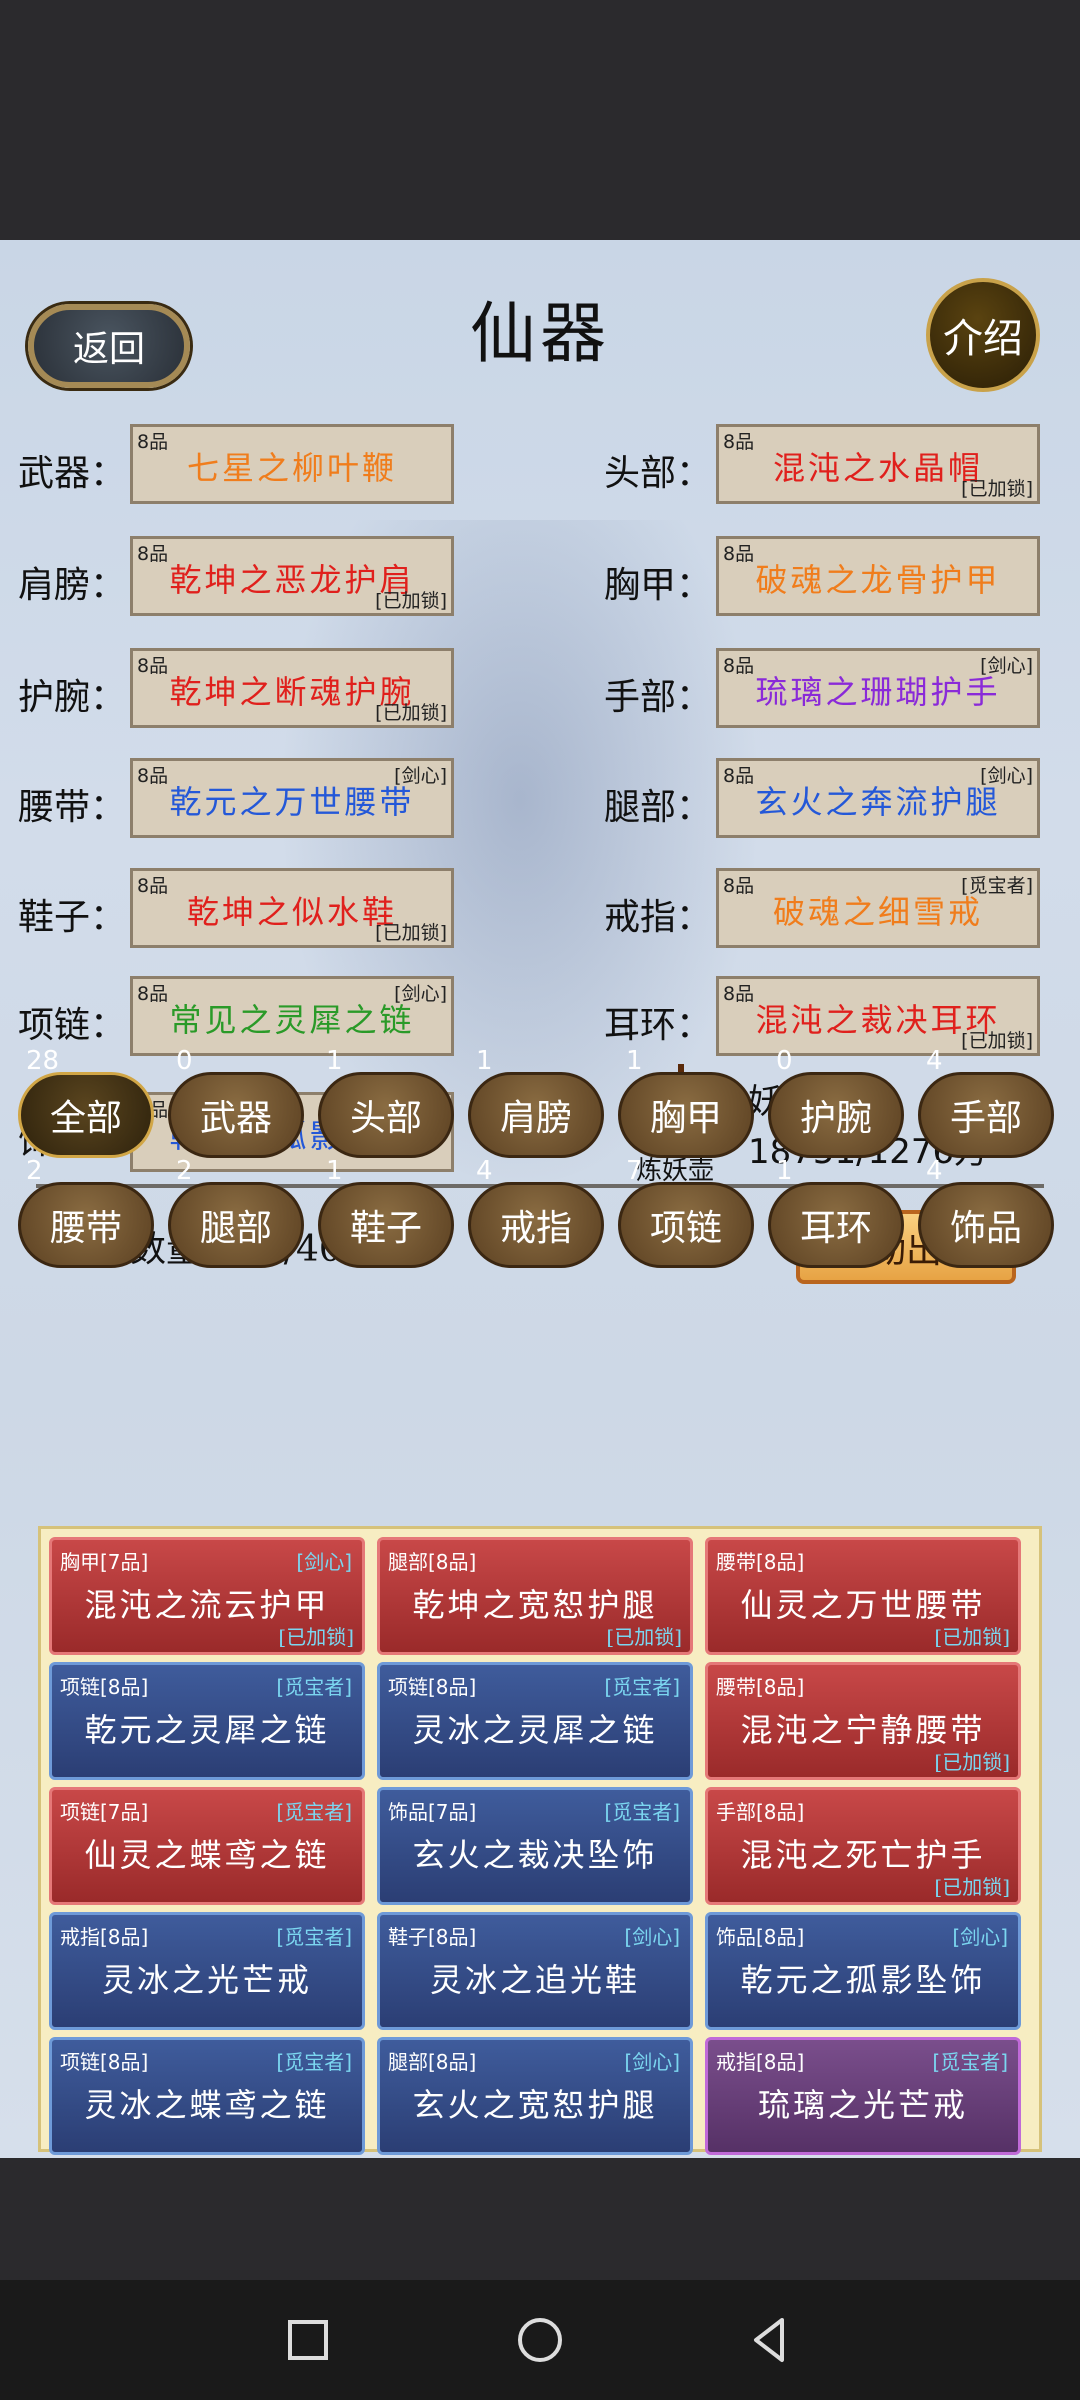 This screenshot has width=1080, height=2400. What do you see at coordinates (536, 1225) in the screenshot?
I see `filter-tab: 戒指` at bounding box center [536, 1225].